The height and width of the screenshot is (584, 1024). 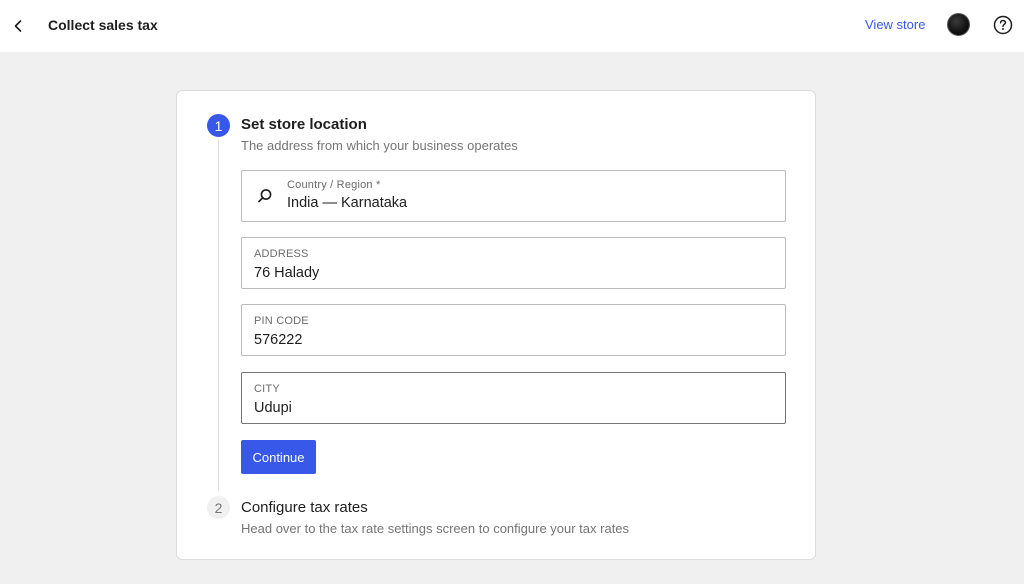 I want to click on step-2-badge: 2, so click(x=218, y=507).